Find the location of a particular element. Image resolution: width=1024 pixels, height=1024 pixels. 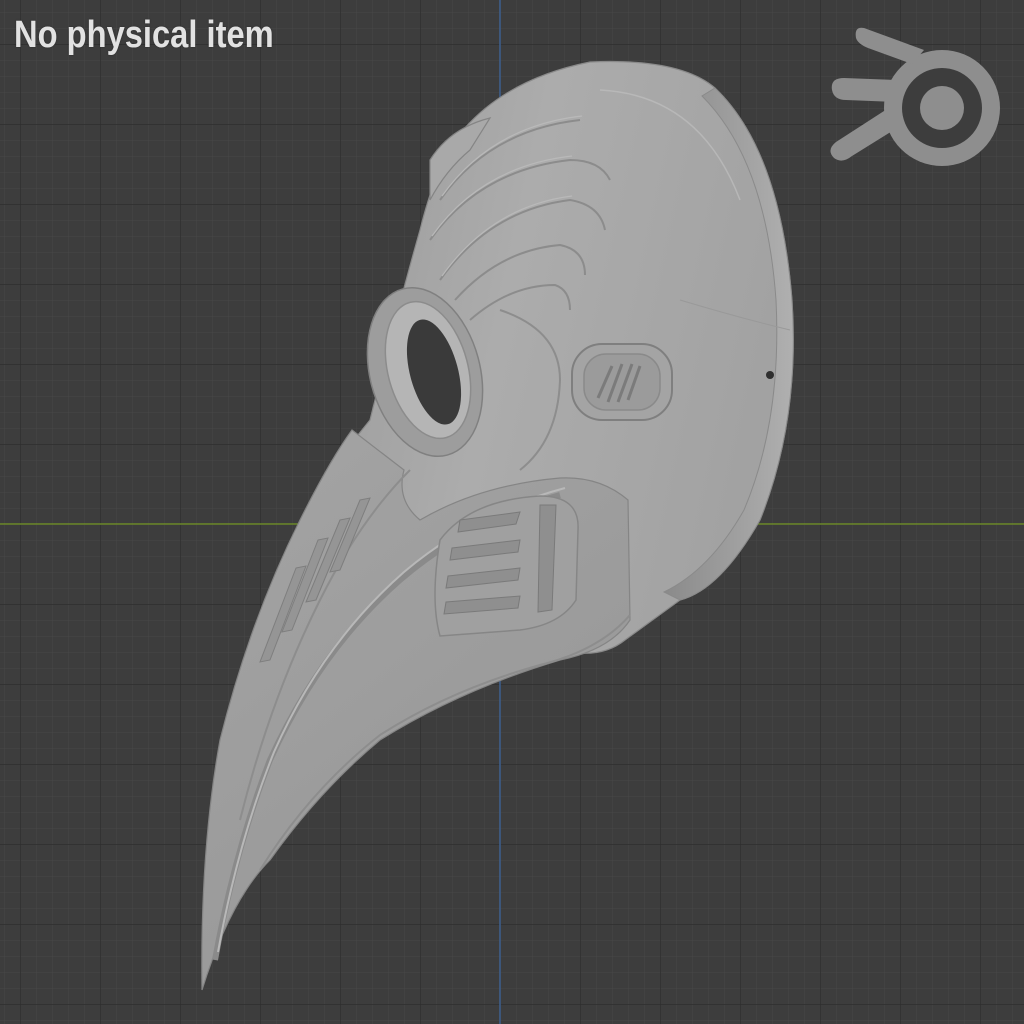

strap-hole is located at coordinates (770, 375).